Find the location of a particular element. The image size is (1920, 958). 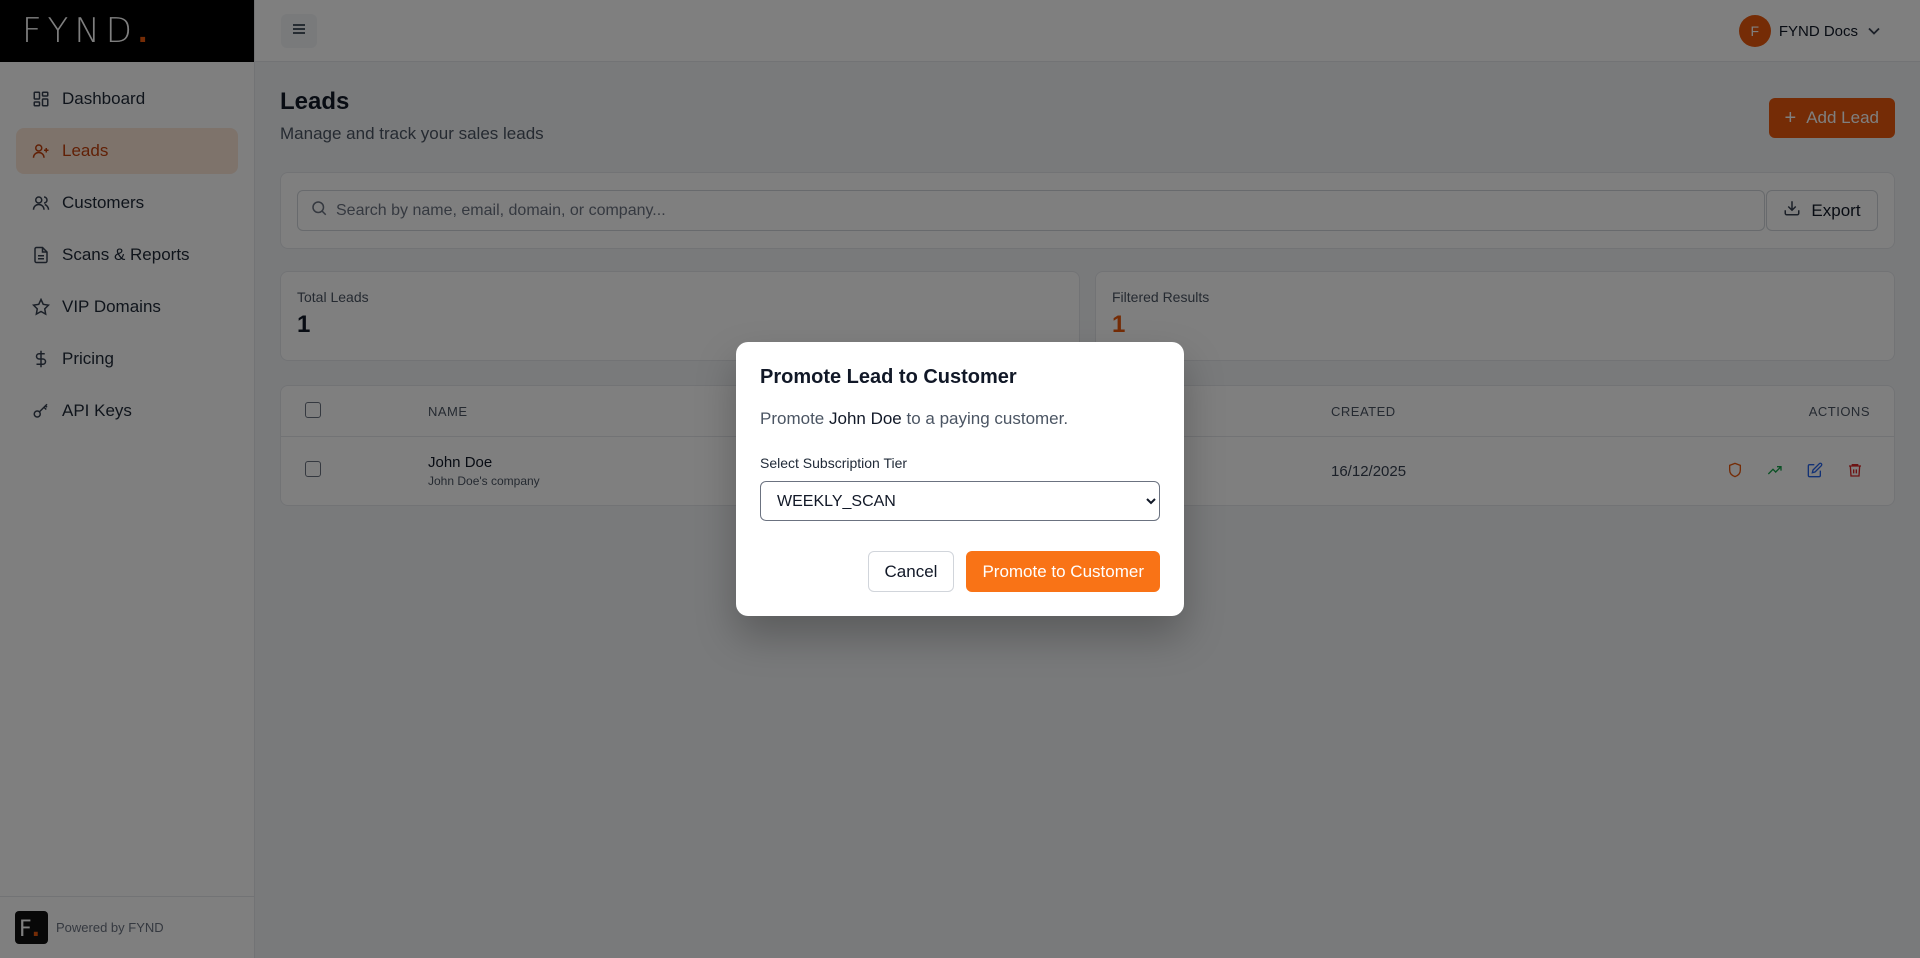

cancel-button: Cancel is located at coordinates (911, 571).